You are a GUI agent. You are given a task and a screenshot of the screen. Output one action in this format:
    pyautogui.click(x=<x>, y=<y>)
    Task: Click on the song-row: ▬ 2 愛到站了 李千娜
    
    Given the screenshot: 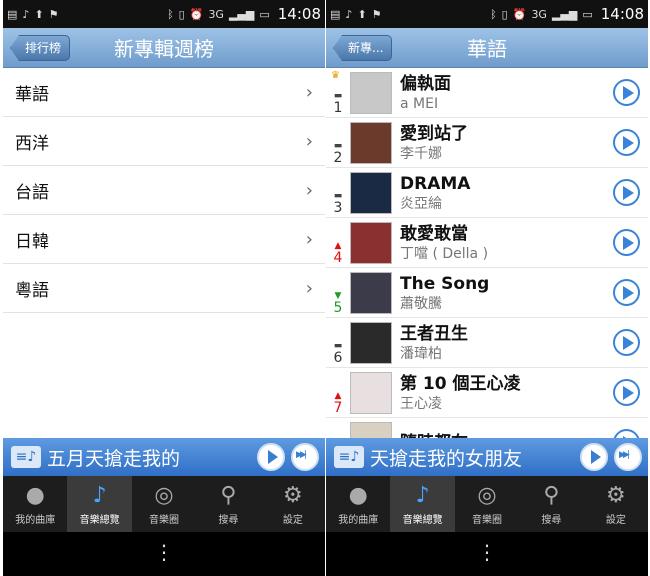 What is the action you would take?
    pyautogui.click(x=487, y=143)
    